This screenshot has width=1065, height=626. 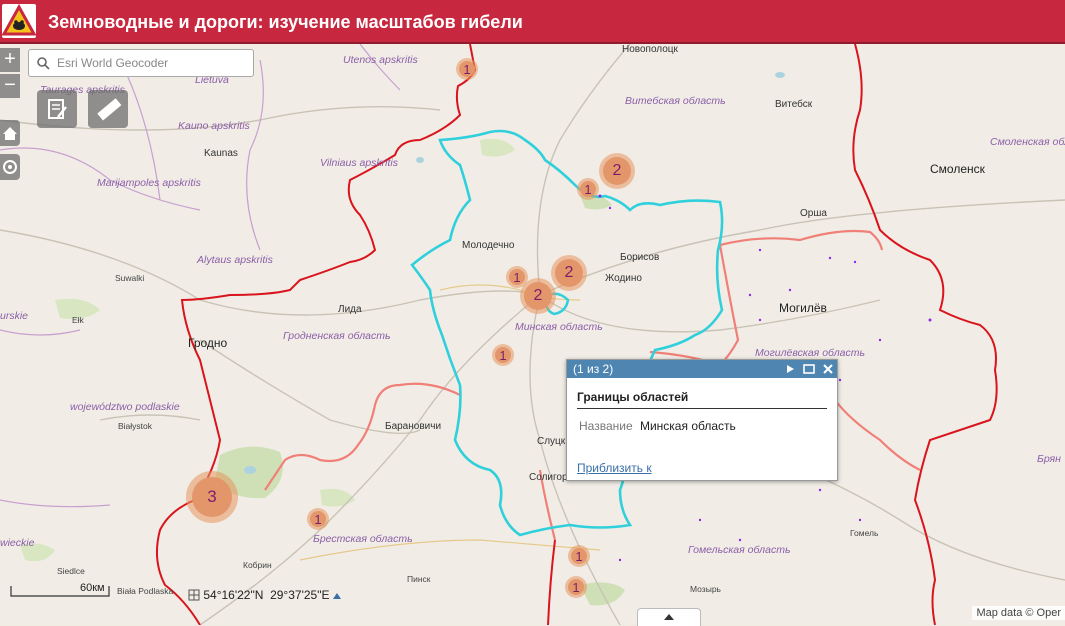 I want to click on label-kobrin: Кобрин, so click(x=257, y=565).